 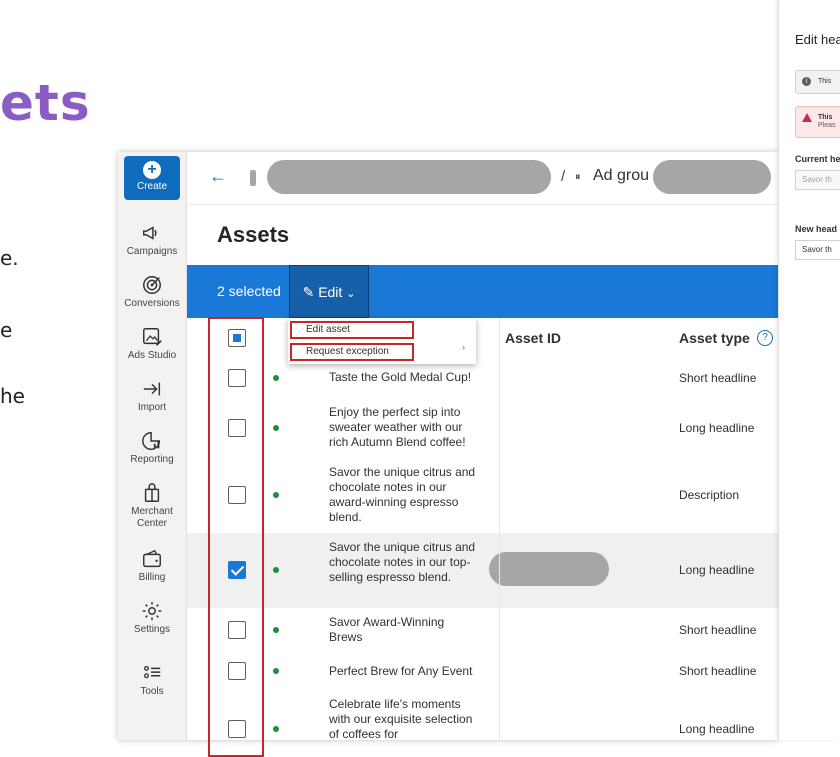 I want to click on wallet-icon, so click(x=152, y=558).